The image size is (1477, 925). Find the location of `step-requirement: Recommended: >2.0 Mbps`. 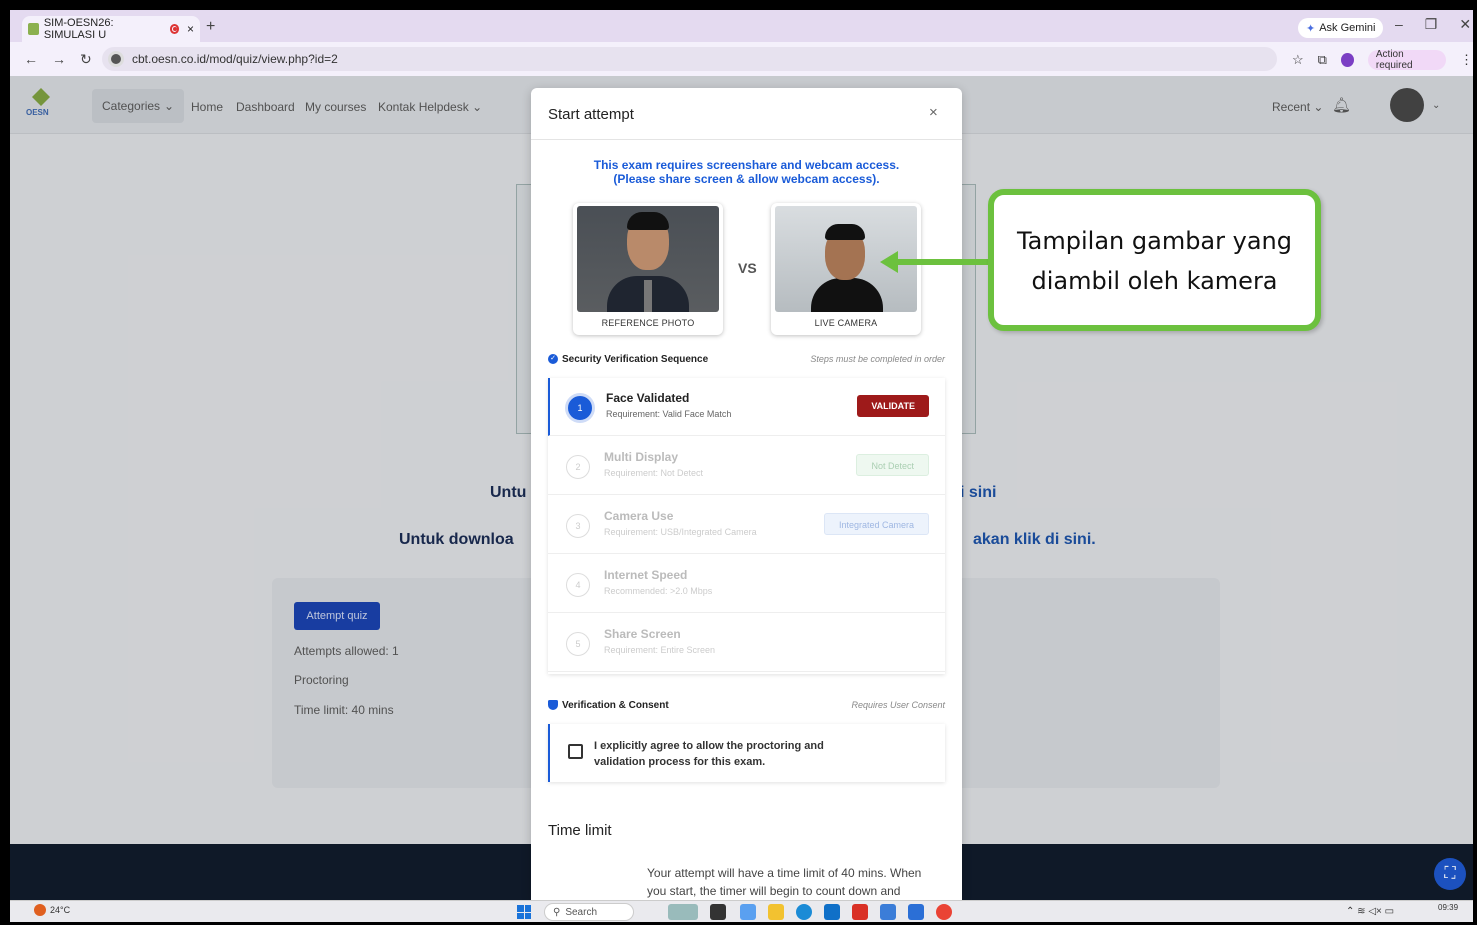

step-requirement: Recommended: >2.0 Mbps is located at coordinates (658, 591).